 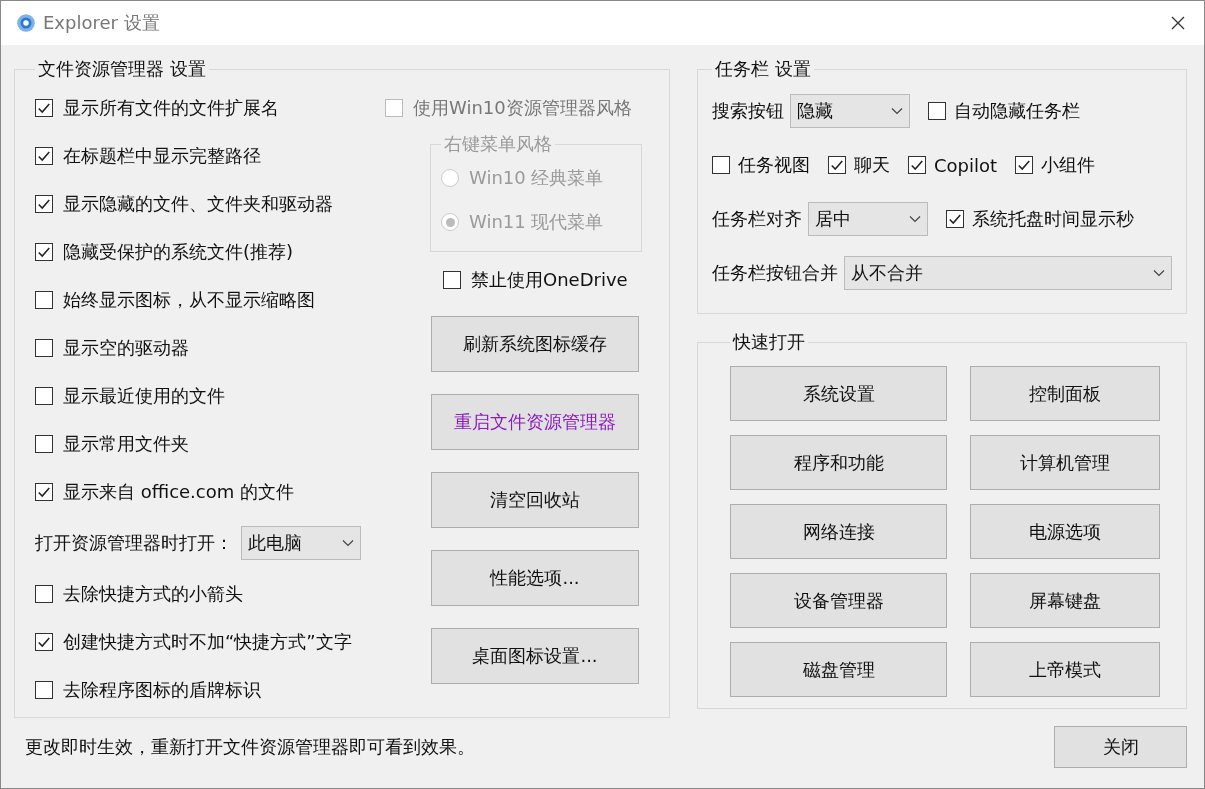 What do you see at coordinates (763, 69) in the screenshot?
I see `group-title: 任务栏 设置` at bounding box center [763, 69].